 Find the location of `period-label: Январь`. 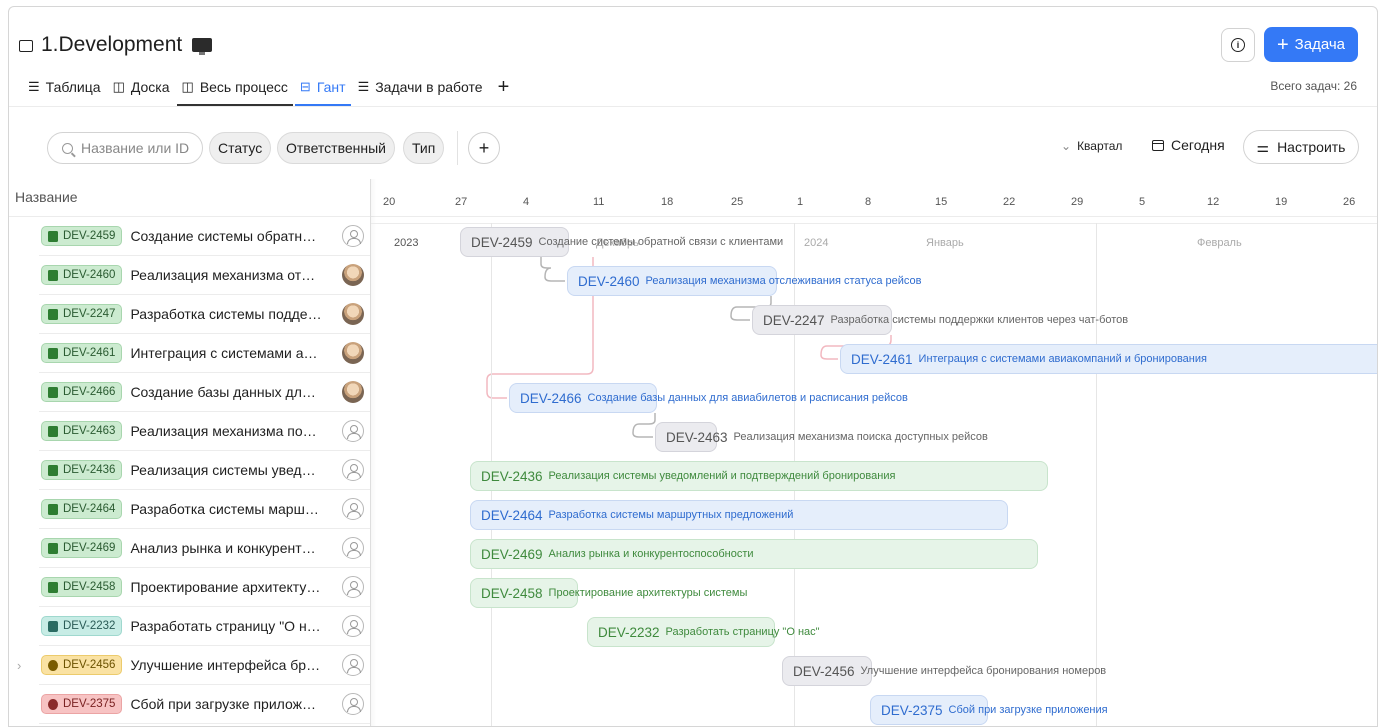

period-label: Январь is located at coordinates (945, 243).